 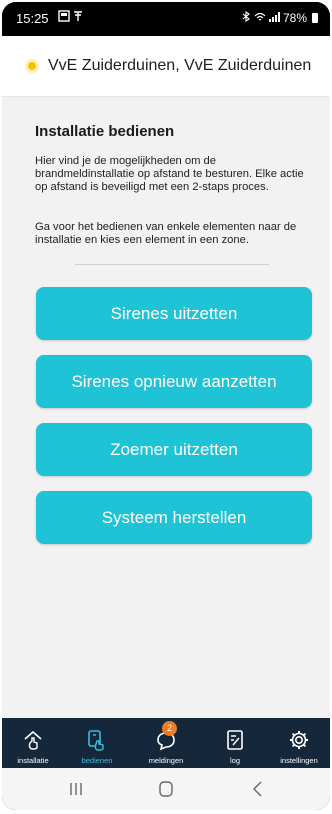 I want to click on log-edit-icon, so click(x=235, y=740).